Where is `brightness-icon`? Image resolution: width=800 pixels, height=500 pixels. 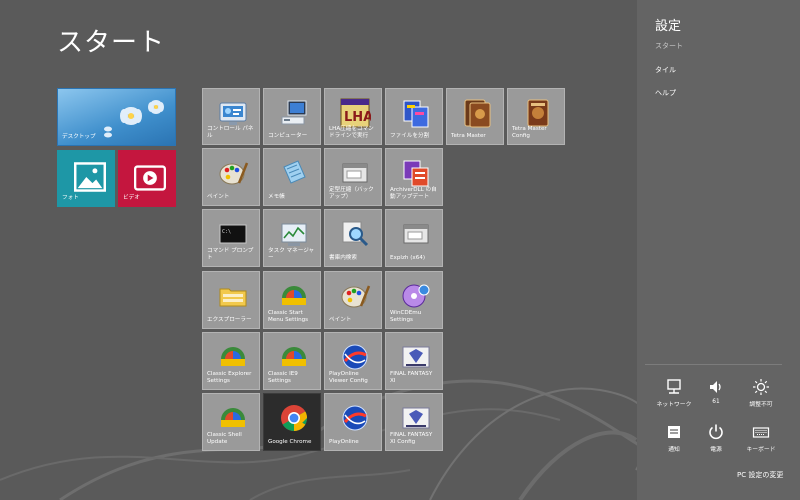 brightness-icon is located at coordinates (761, 387).